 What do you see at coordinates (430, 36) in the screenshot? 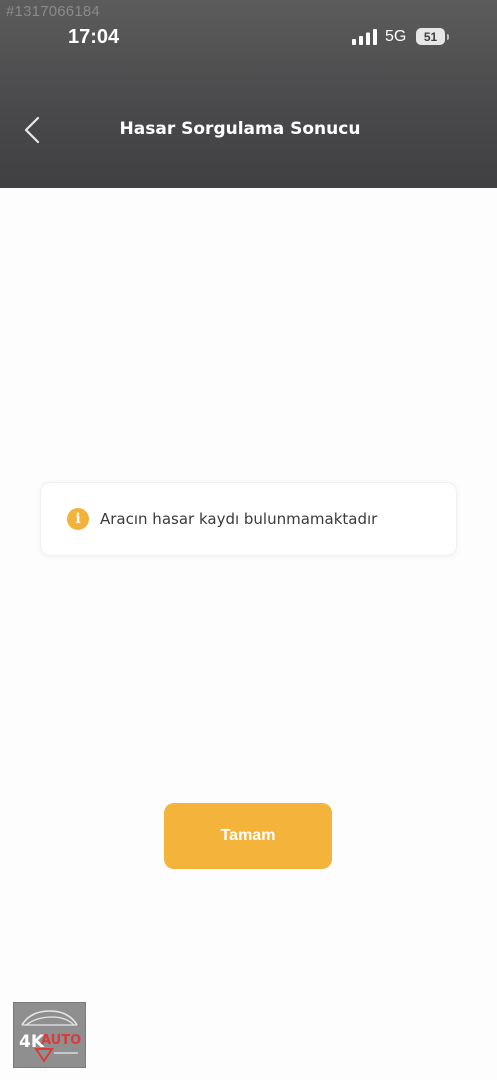
I see `battery-level: 51` at bounding box center [430, 36].